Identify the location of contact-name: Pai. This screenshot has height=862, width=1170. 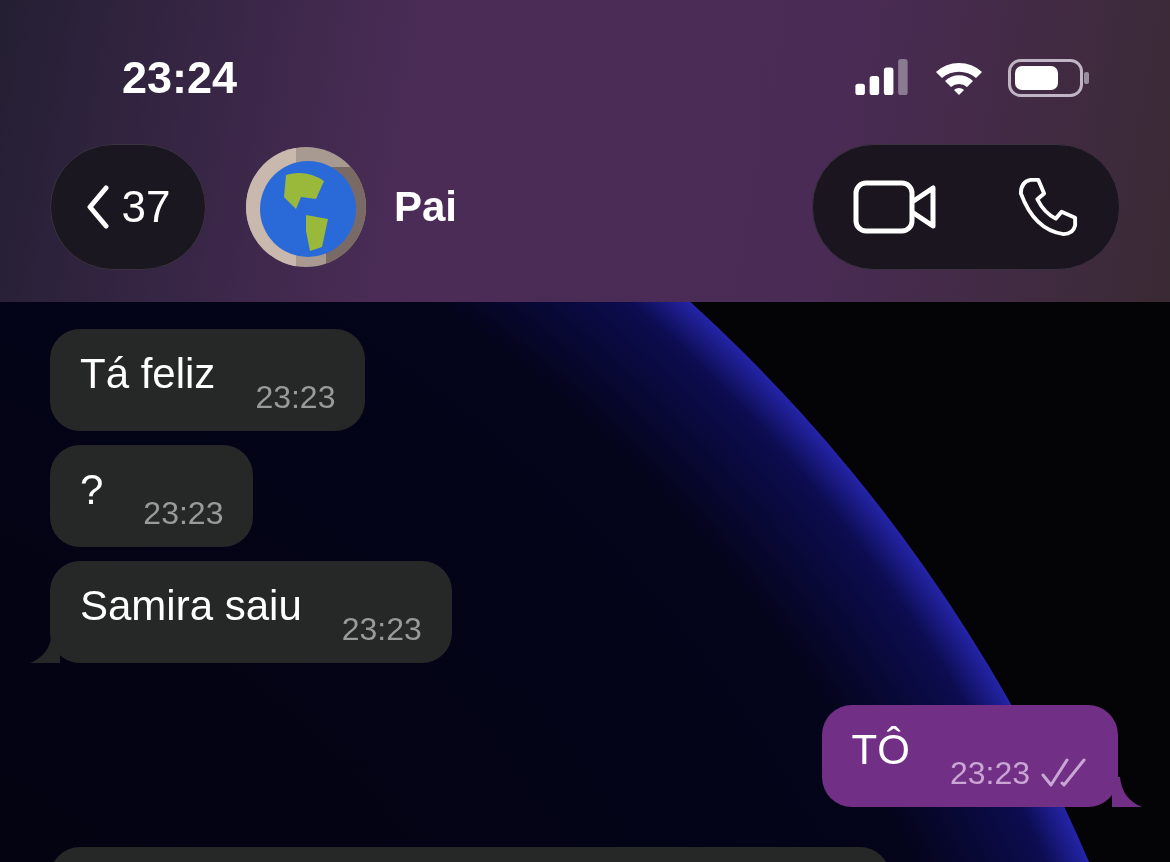
(426, 207).